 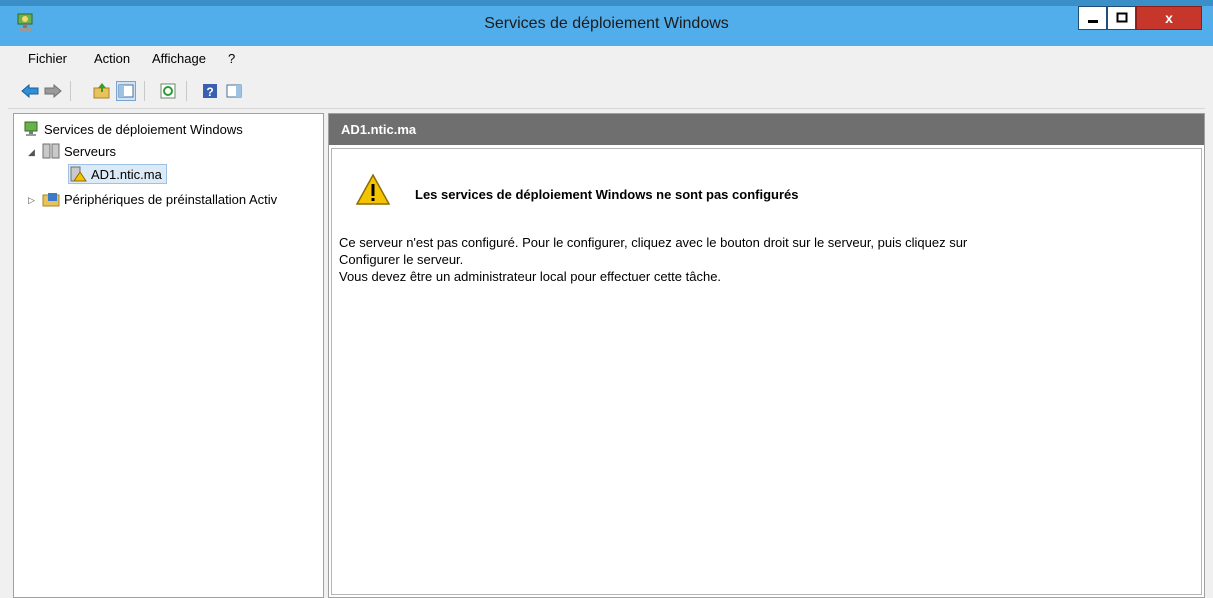 I want to click on refresh-icon, so click(x=168, y=91).